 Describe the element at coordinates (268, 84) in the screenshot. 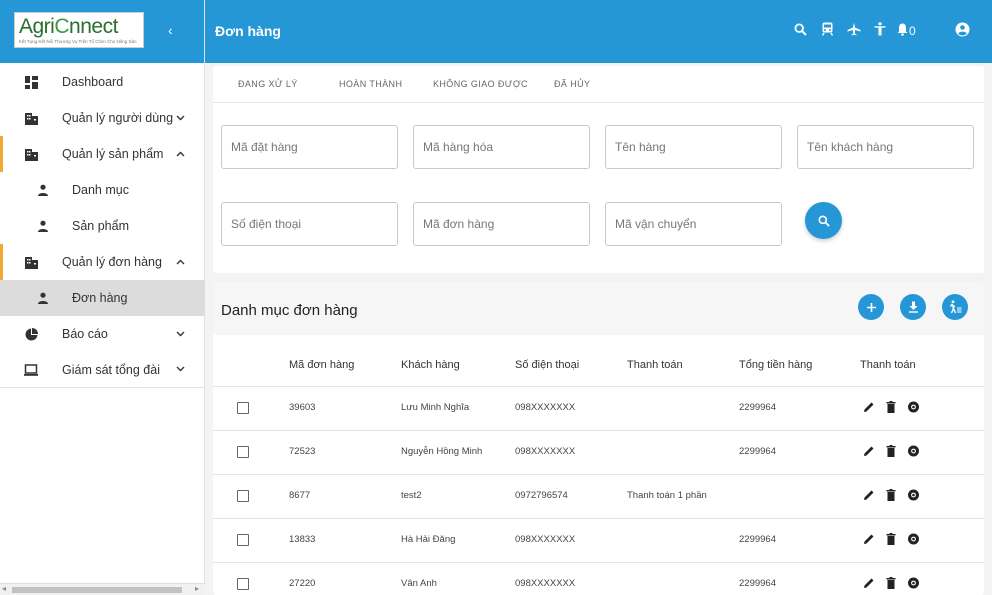

I see `tab-processing: ĐANG XỬ LÝ` at that location.